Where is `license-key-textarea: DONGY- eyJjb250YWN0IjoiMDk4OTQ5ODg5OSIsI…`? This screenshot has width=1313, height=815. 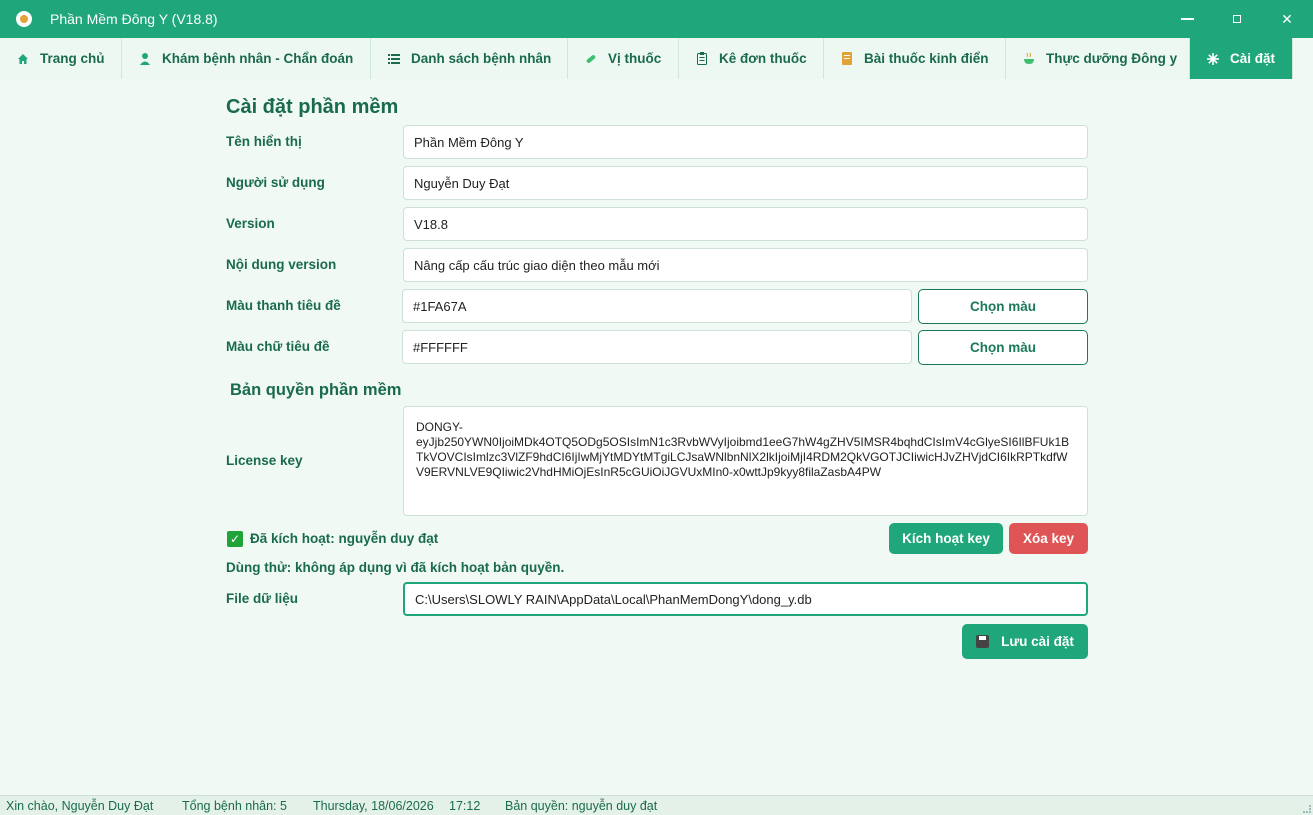
license-key-textarea: DONGY- eyJjb250YWN0IjoiMDk4OTQ5ODg5OSIsI… is located at coordinates (745, 461).